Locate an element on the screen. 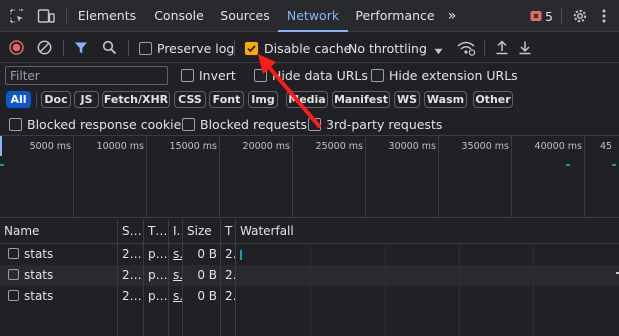 The height and width of the screenshot is (336, 619). overview-tick-label: 40000 ms is located at coordinates (558, 146).